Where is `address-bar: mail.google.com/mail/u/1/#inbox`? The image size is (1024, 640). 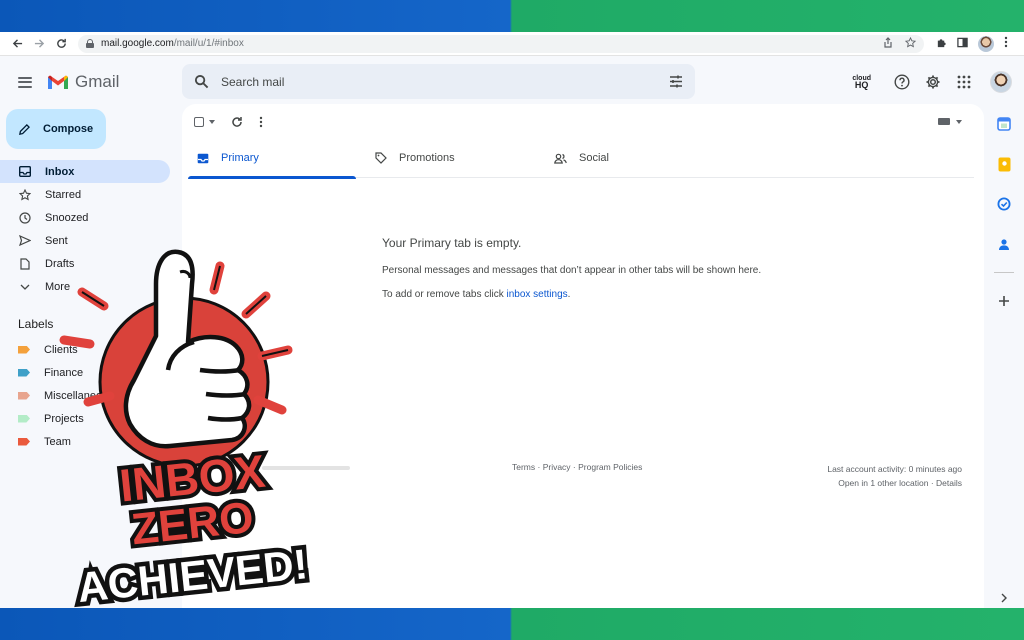 address-bar: mail.google.com/mail/u/1/#inbox is located at coordinates (501, 43).